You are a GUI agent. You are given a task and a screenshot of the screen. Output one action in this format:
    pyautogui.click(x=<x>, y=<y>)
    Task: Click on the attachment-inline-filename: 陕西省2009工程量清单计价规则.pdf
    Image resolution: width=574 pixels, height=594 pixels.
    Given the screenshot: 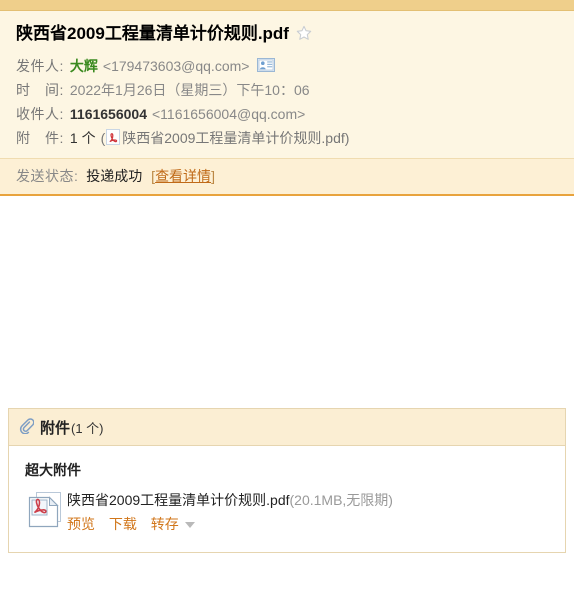 What is the action you would take?
    pyautogui.click(x=233, y=138)
    